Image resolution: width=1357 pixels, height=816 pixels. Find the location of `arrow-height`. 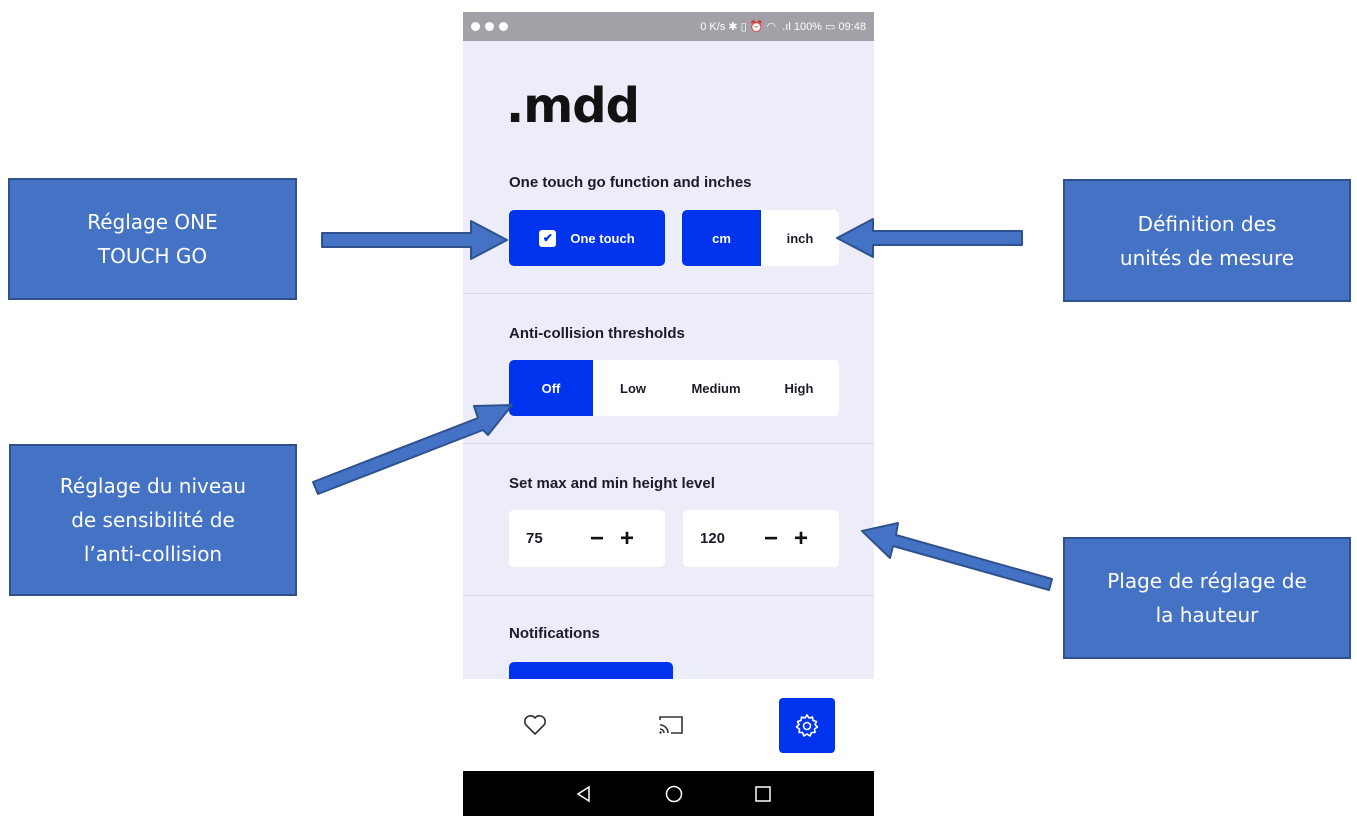

arrow-height is located at coordinates (957, 556).